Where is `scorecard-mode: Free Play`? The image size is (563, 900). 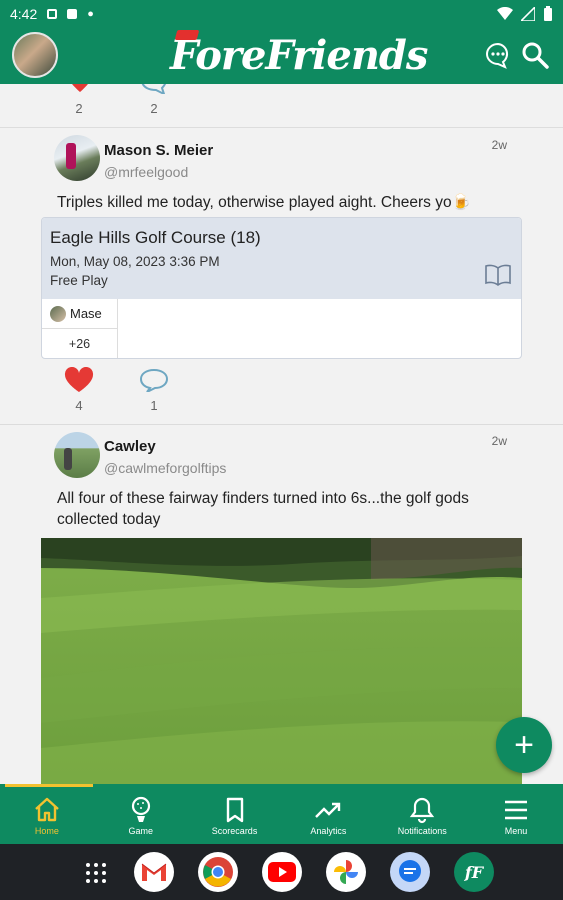
scorecard-mode: Free Play is located at coordinates (79, 280).